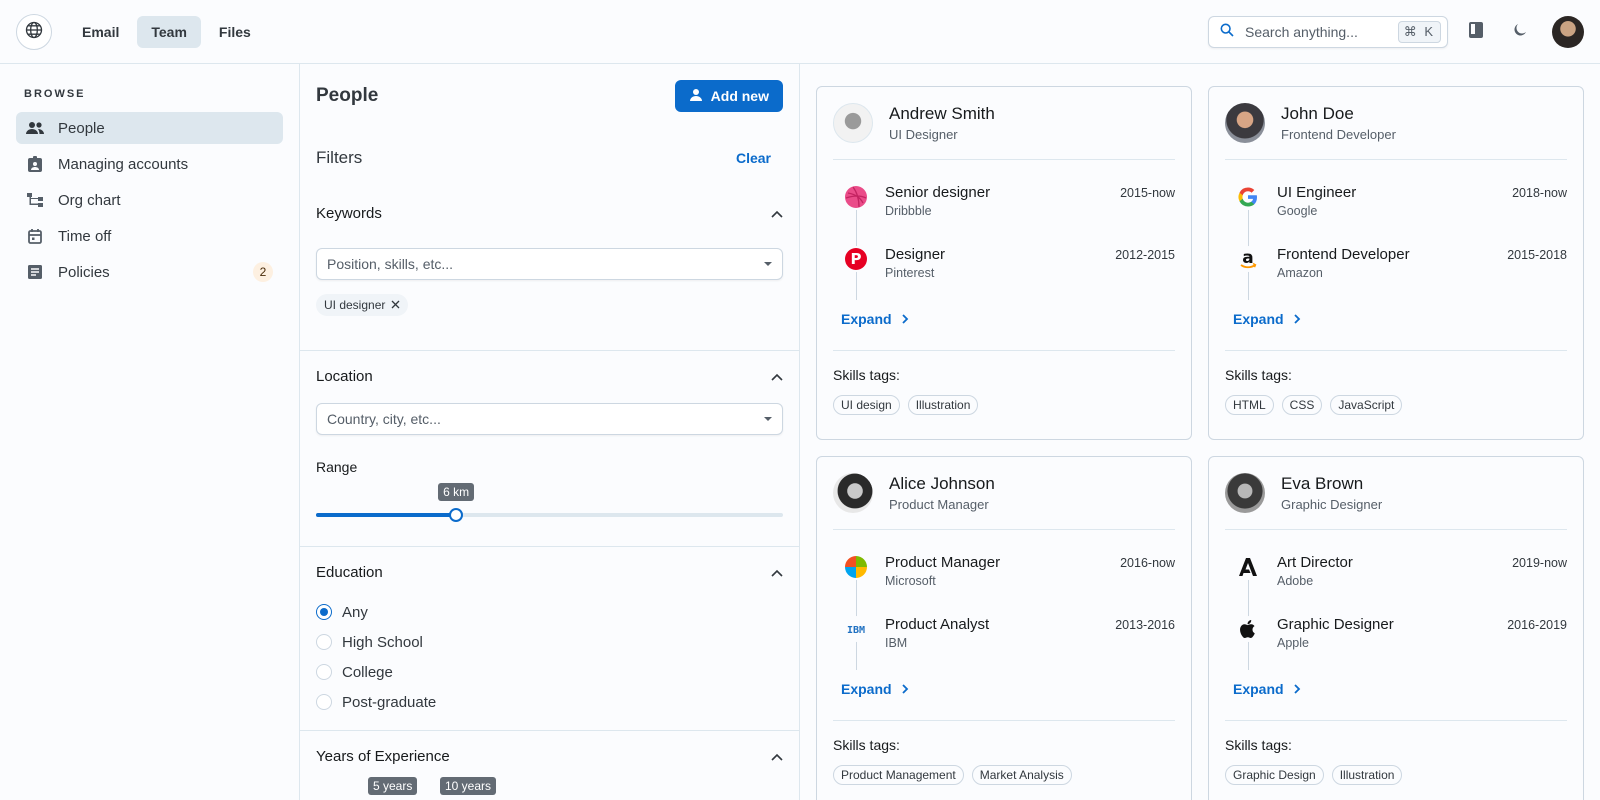  I want to click on keywords-header: Keywords, so click(549, 213).